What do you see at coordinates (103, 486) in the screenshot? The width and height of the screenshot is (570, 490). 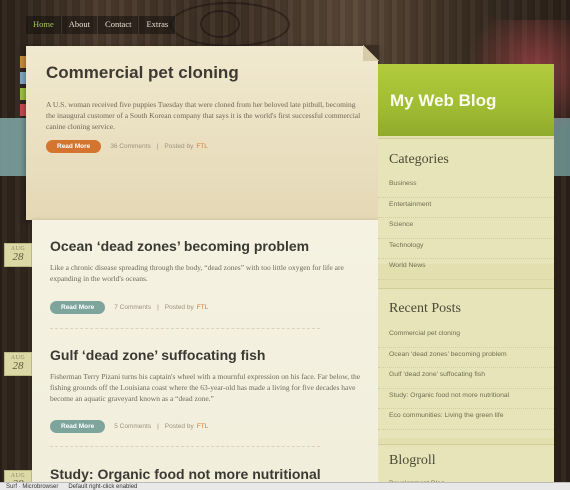 I see `status-item: Default right-click enabled` at bounding box center [103, 486].